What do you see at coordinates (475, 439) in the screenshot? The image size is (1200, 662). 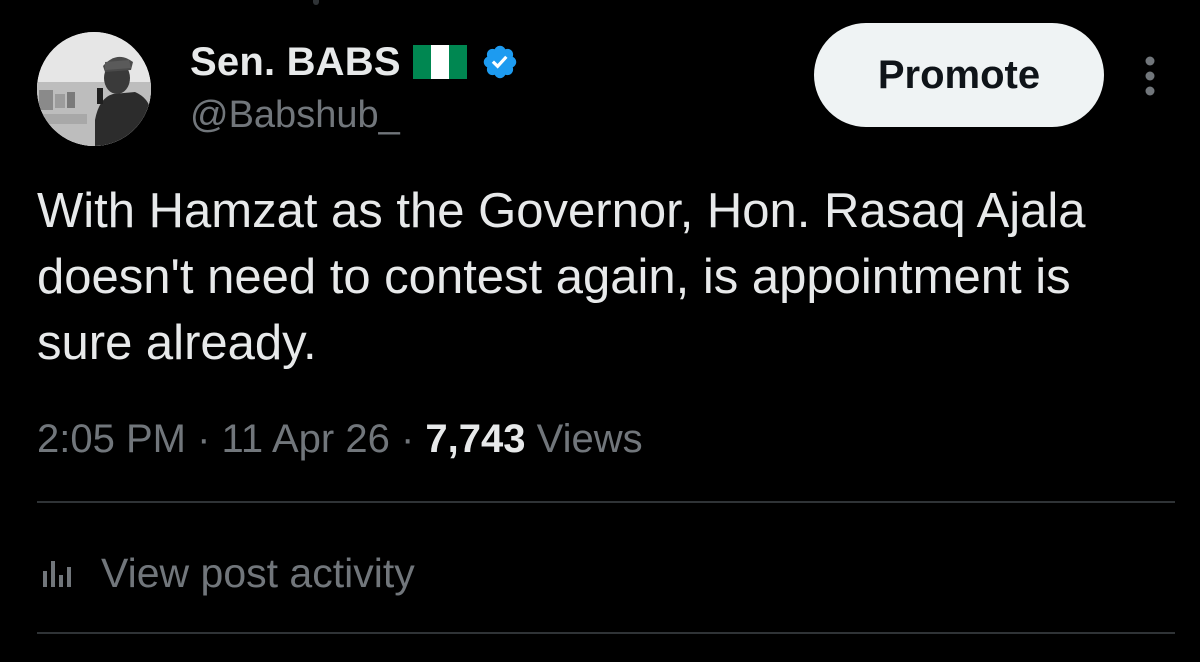 I see `views-count: 7,743` at bounding box center [475, 439].